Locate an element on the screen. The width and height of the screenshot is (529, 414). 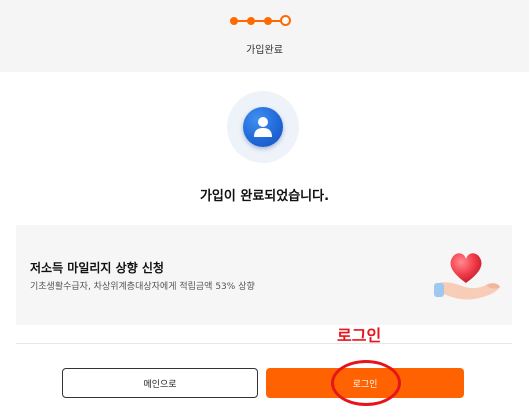
annotation-circle is located at coordinates (366, 383).